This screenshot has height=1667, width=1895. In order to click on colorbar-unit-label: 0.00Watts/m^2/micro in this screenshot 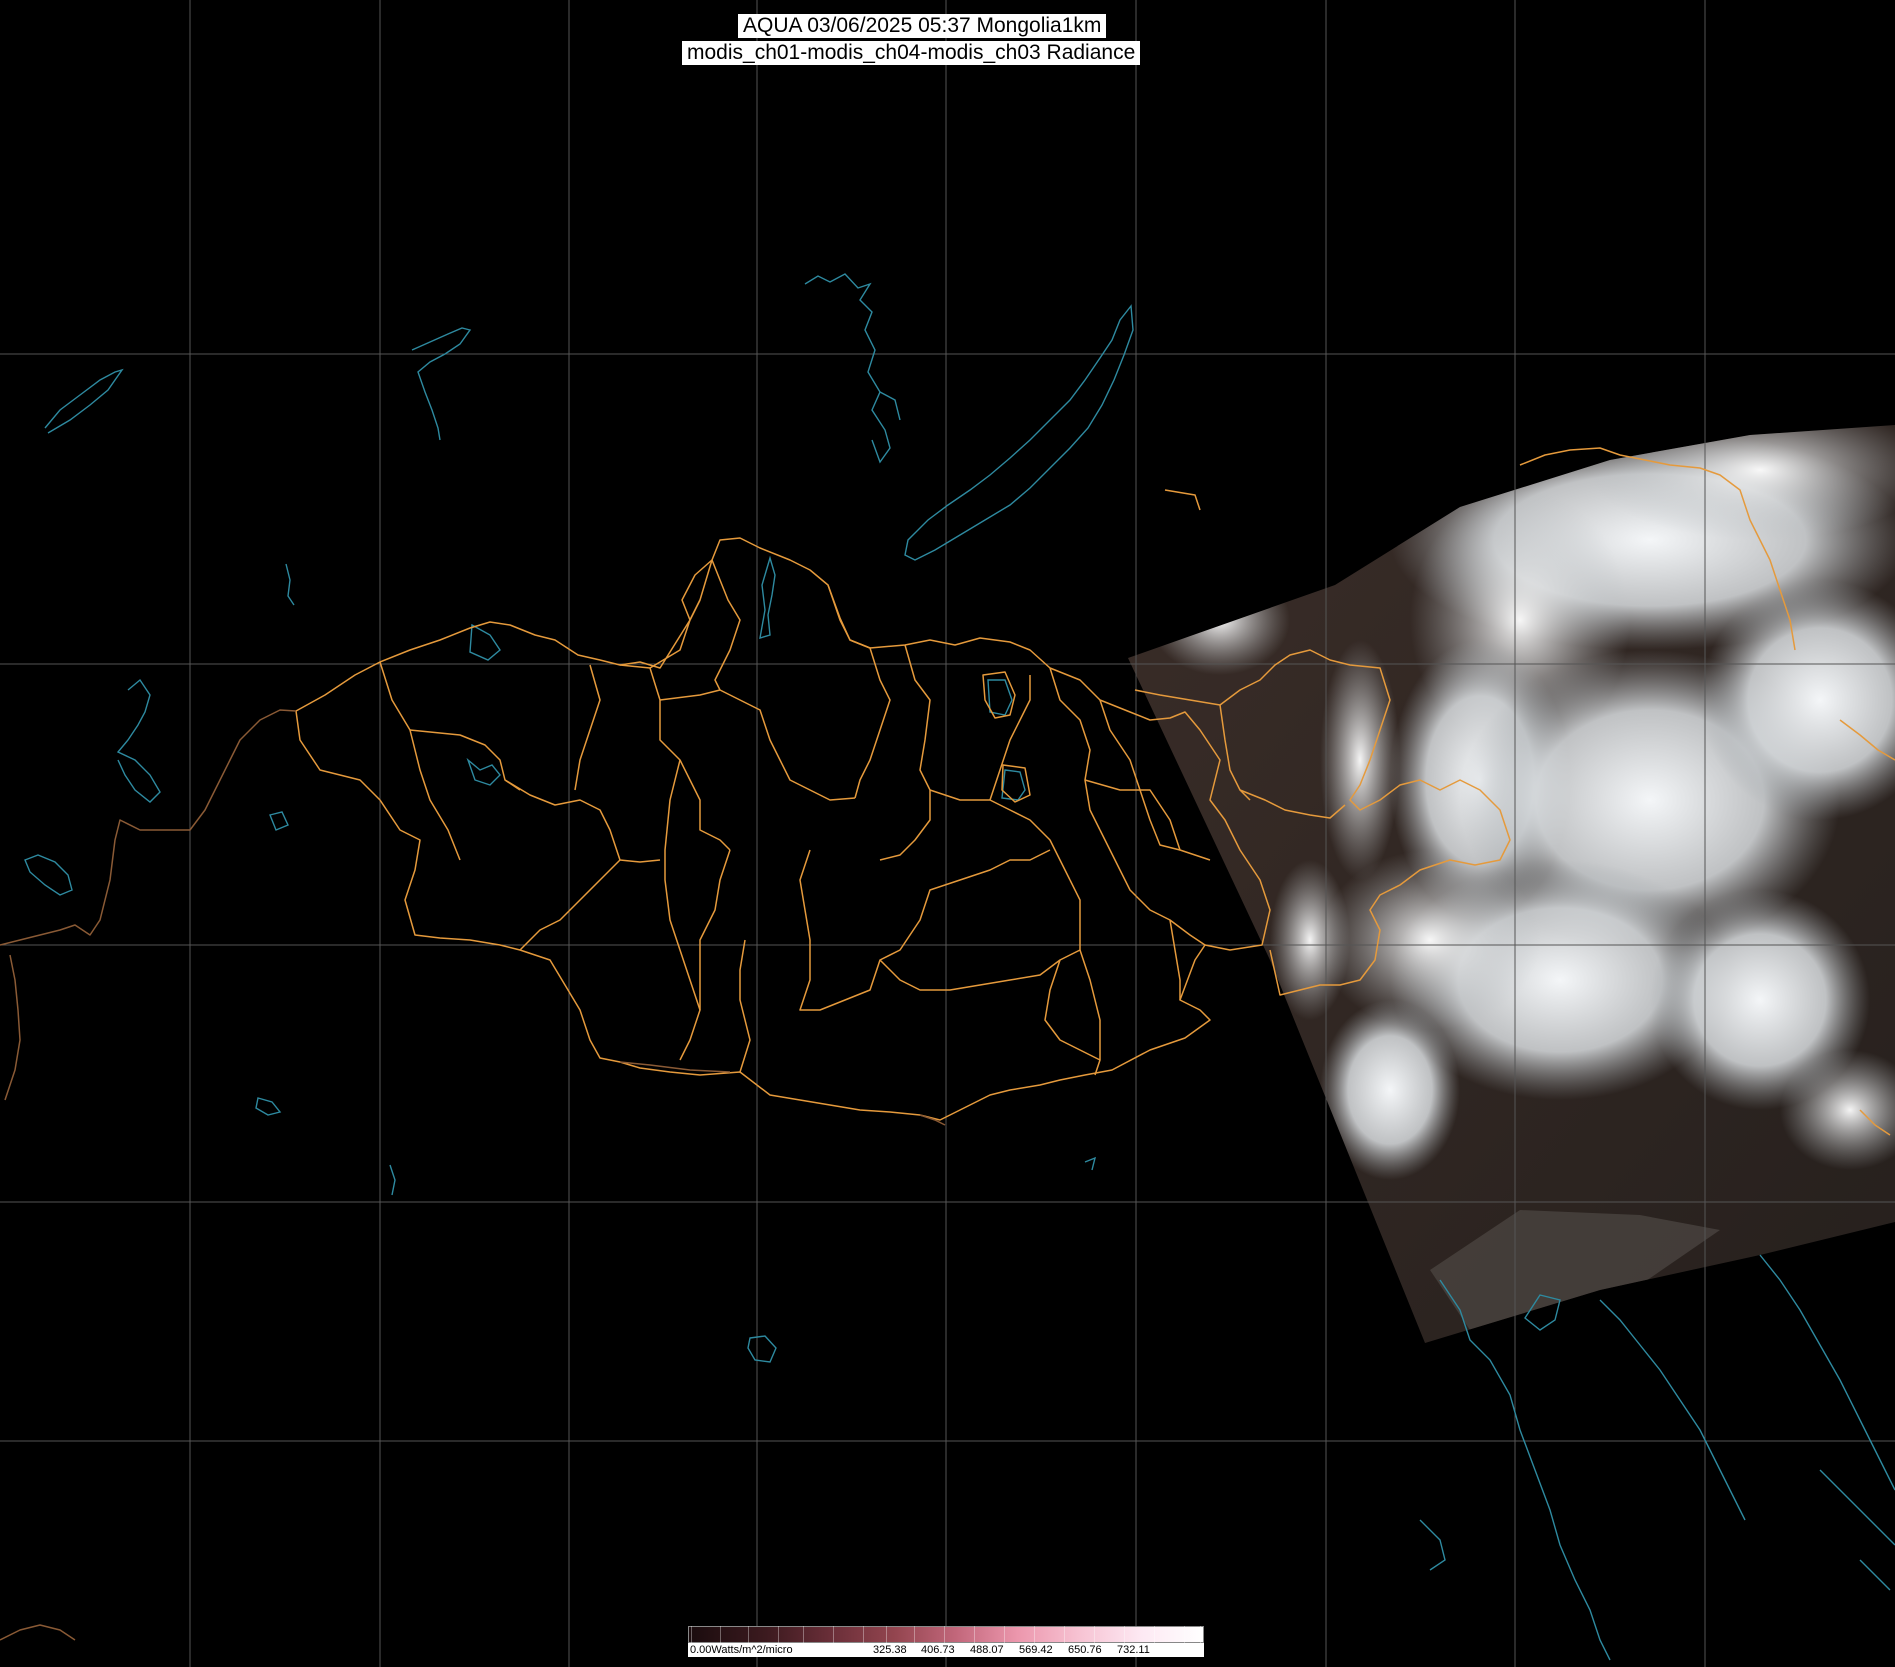, I will do `click(741, 1650)`.